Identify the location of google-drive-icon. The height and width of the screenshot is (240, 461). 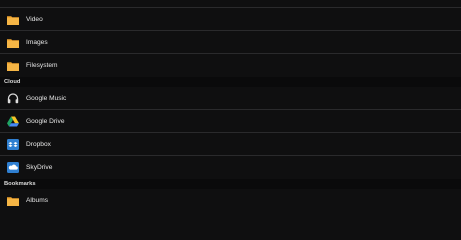
(12, 122).